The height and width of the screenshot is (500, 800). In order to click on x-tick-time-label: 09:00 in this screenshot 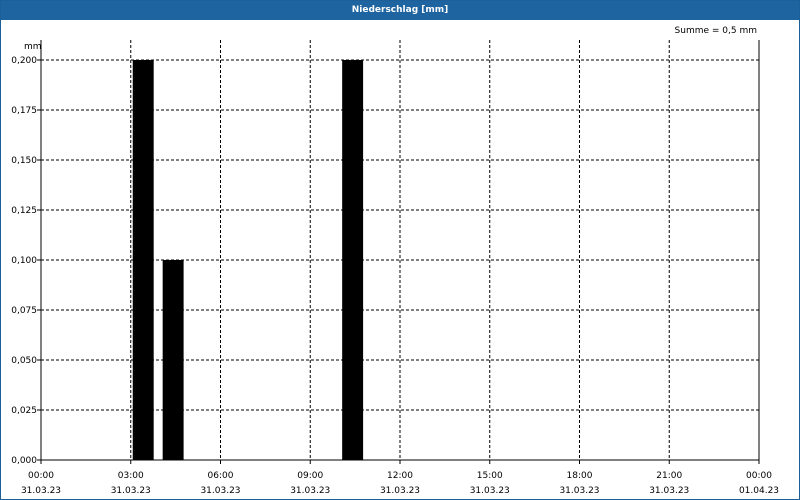, I will do `click(310, 476)`.